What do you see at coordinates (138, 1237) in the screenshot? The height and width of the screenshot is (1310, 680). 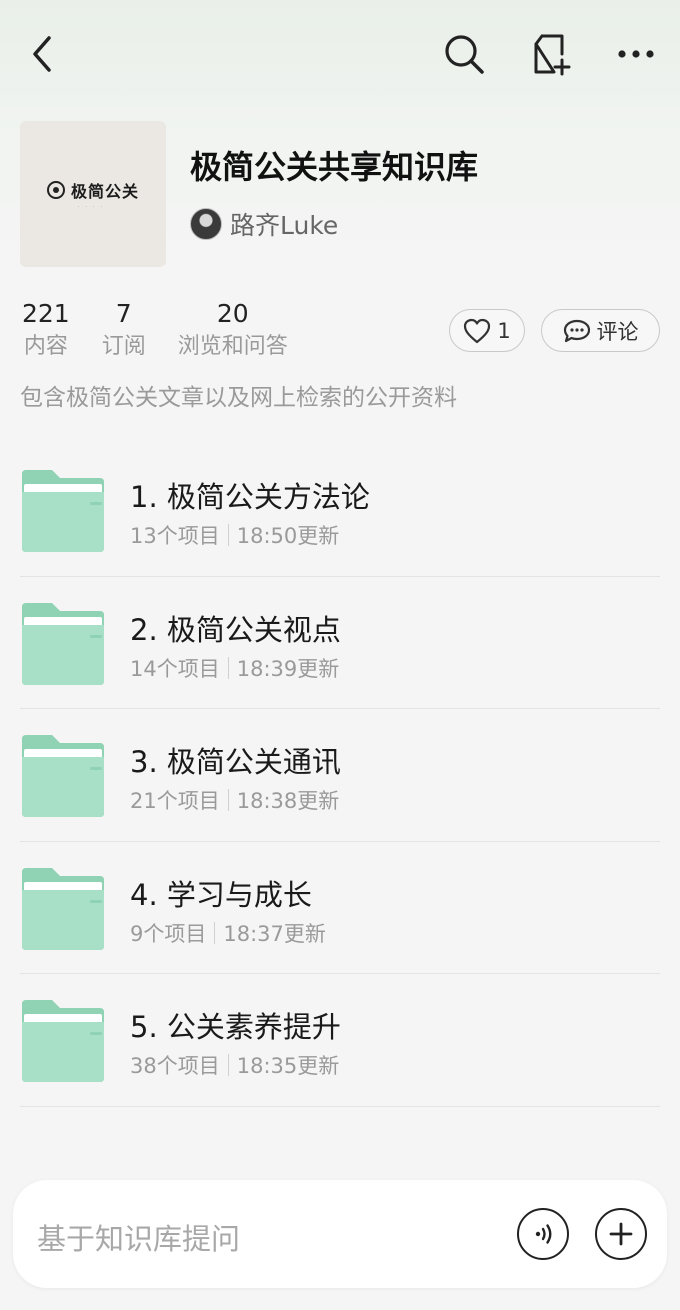 I see `ask-input: 基于知识库提问` at bounding box center [138, 1237].